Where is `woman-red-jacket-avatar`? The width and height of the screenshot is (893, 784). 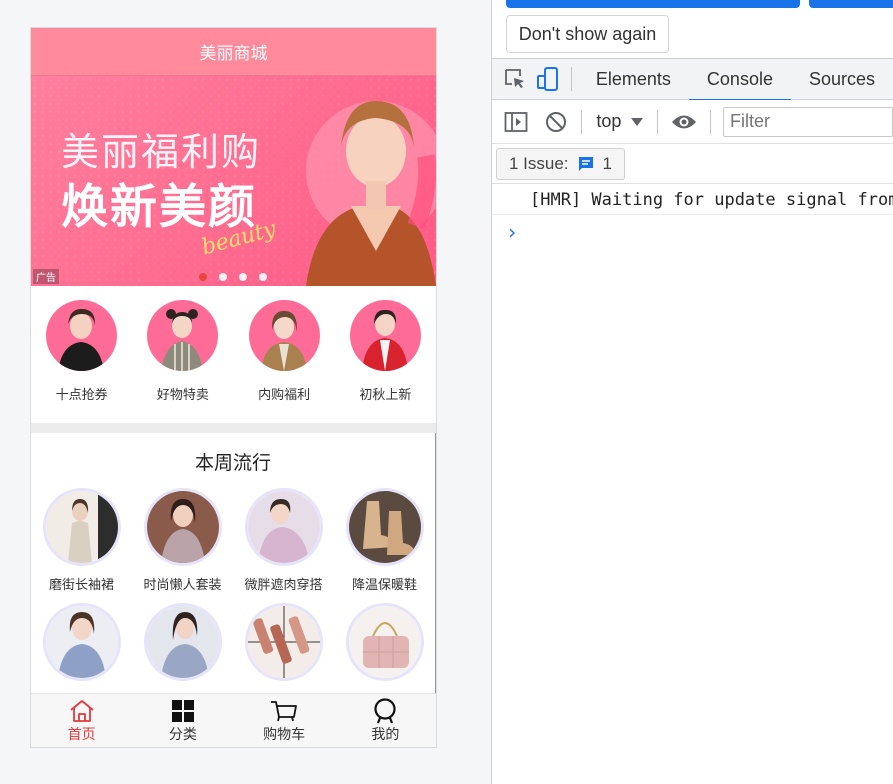
woman-red-jacket-avatar is located at coordinates (385, 335).